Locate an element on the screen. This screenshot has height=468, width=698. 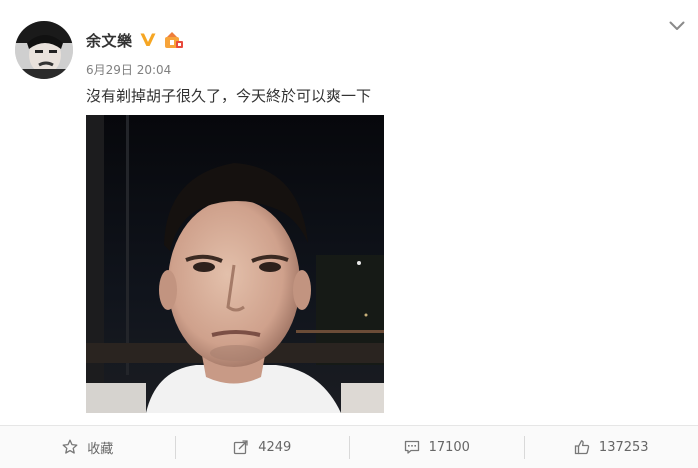
like-count: 137253 is located at coordinates (623, 447).